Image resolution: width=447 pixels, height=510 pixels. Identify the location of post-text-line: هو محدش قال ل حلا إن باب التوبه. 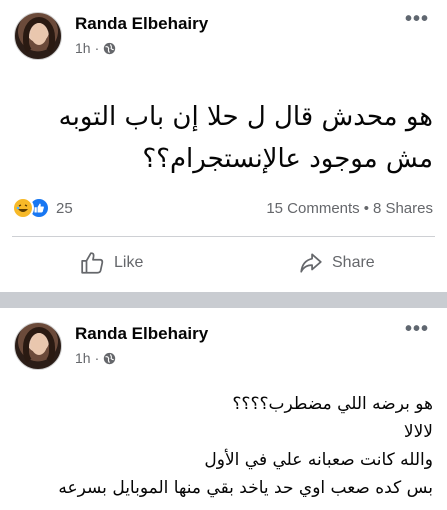
(245, 117).